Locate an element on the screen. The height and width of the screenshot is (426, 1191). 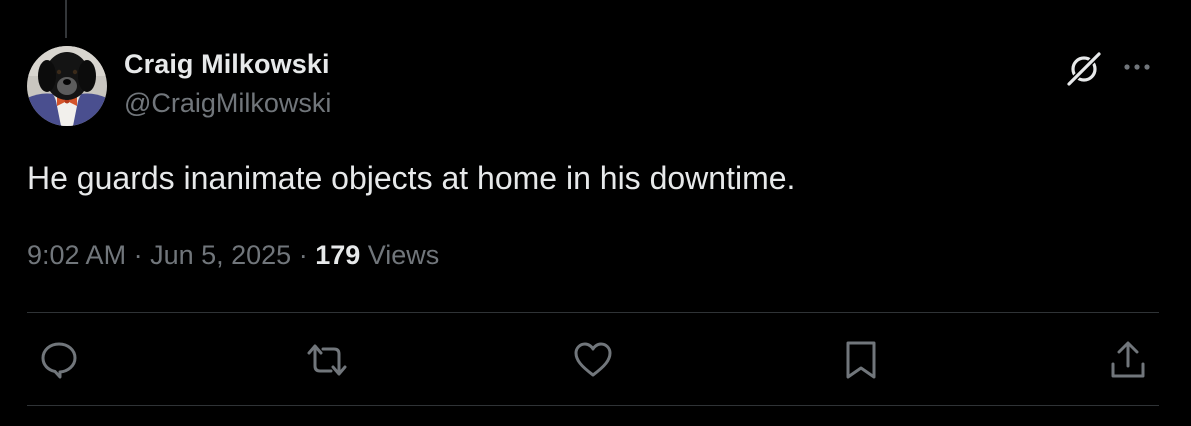
thread-connector-line is located at coordinates (66, 19).